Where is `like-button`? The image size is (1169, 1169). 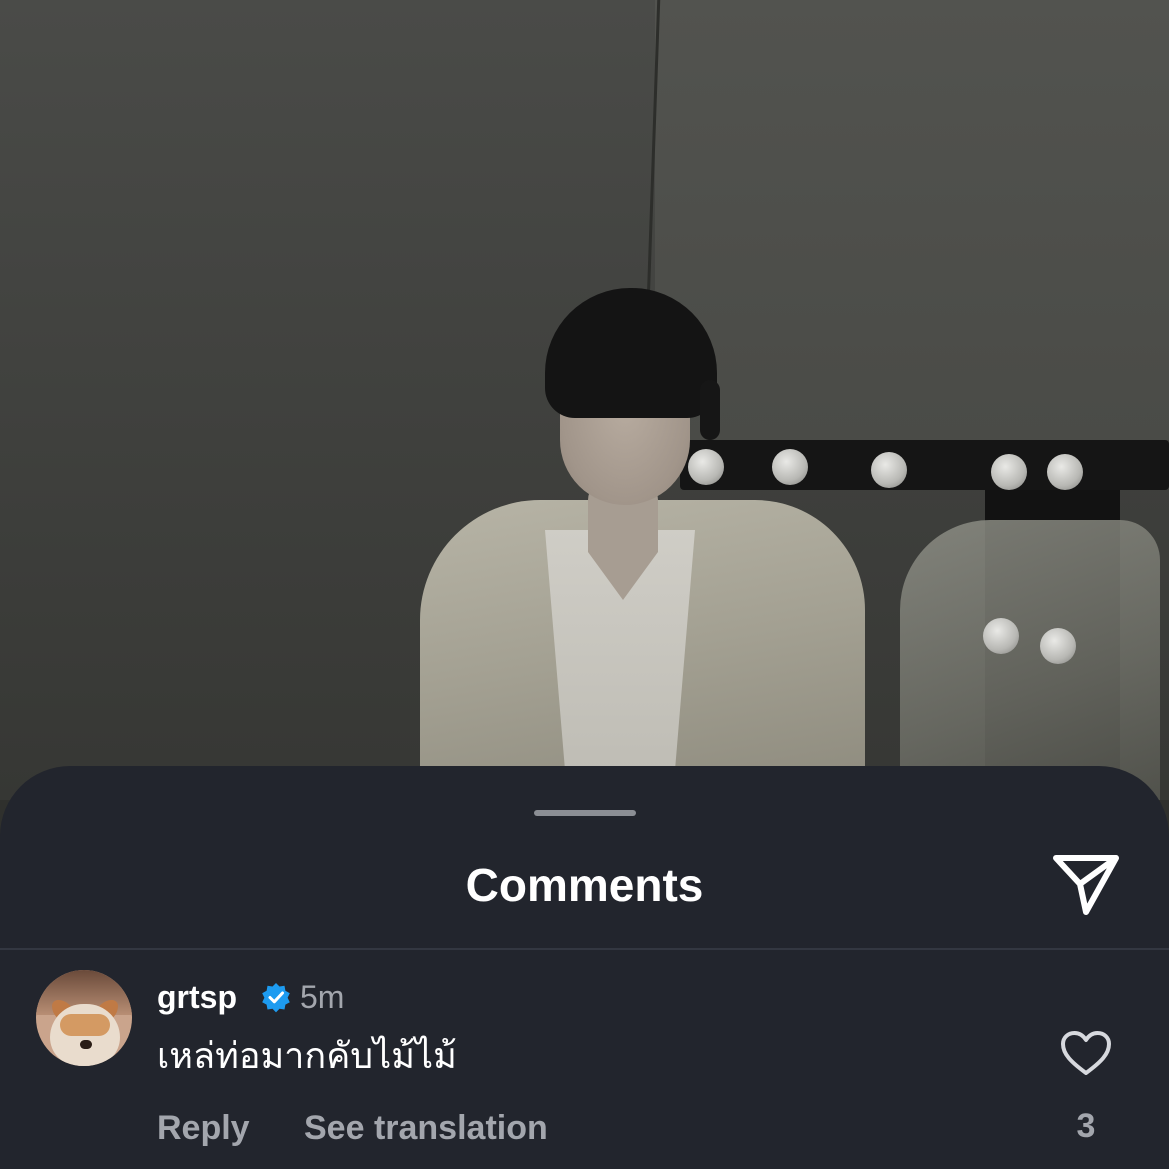 like-button is located at coordinates (1086, 1053).